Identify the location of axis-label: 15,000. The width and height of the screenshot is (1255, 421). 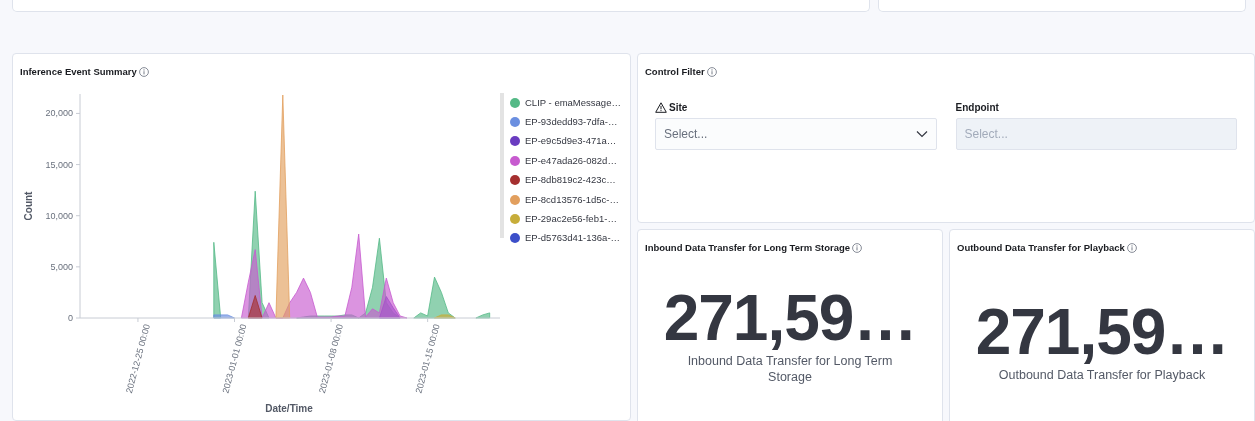
(59, 164).